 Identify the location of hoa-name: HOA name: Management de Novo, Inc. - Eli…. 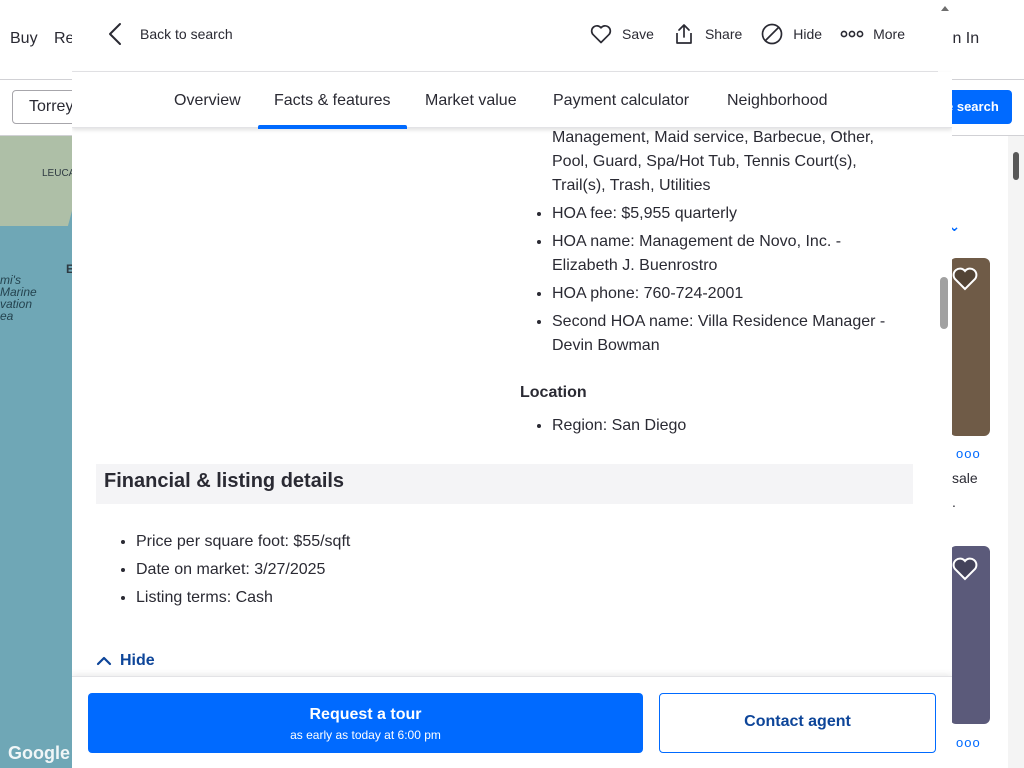
(727, 254).